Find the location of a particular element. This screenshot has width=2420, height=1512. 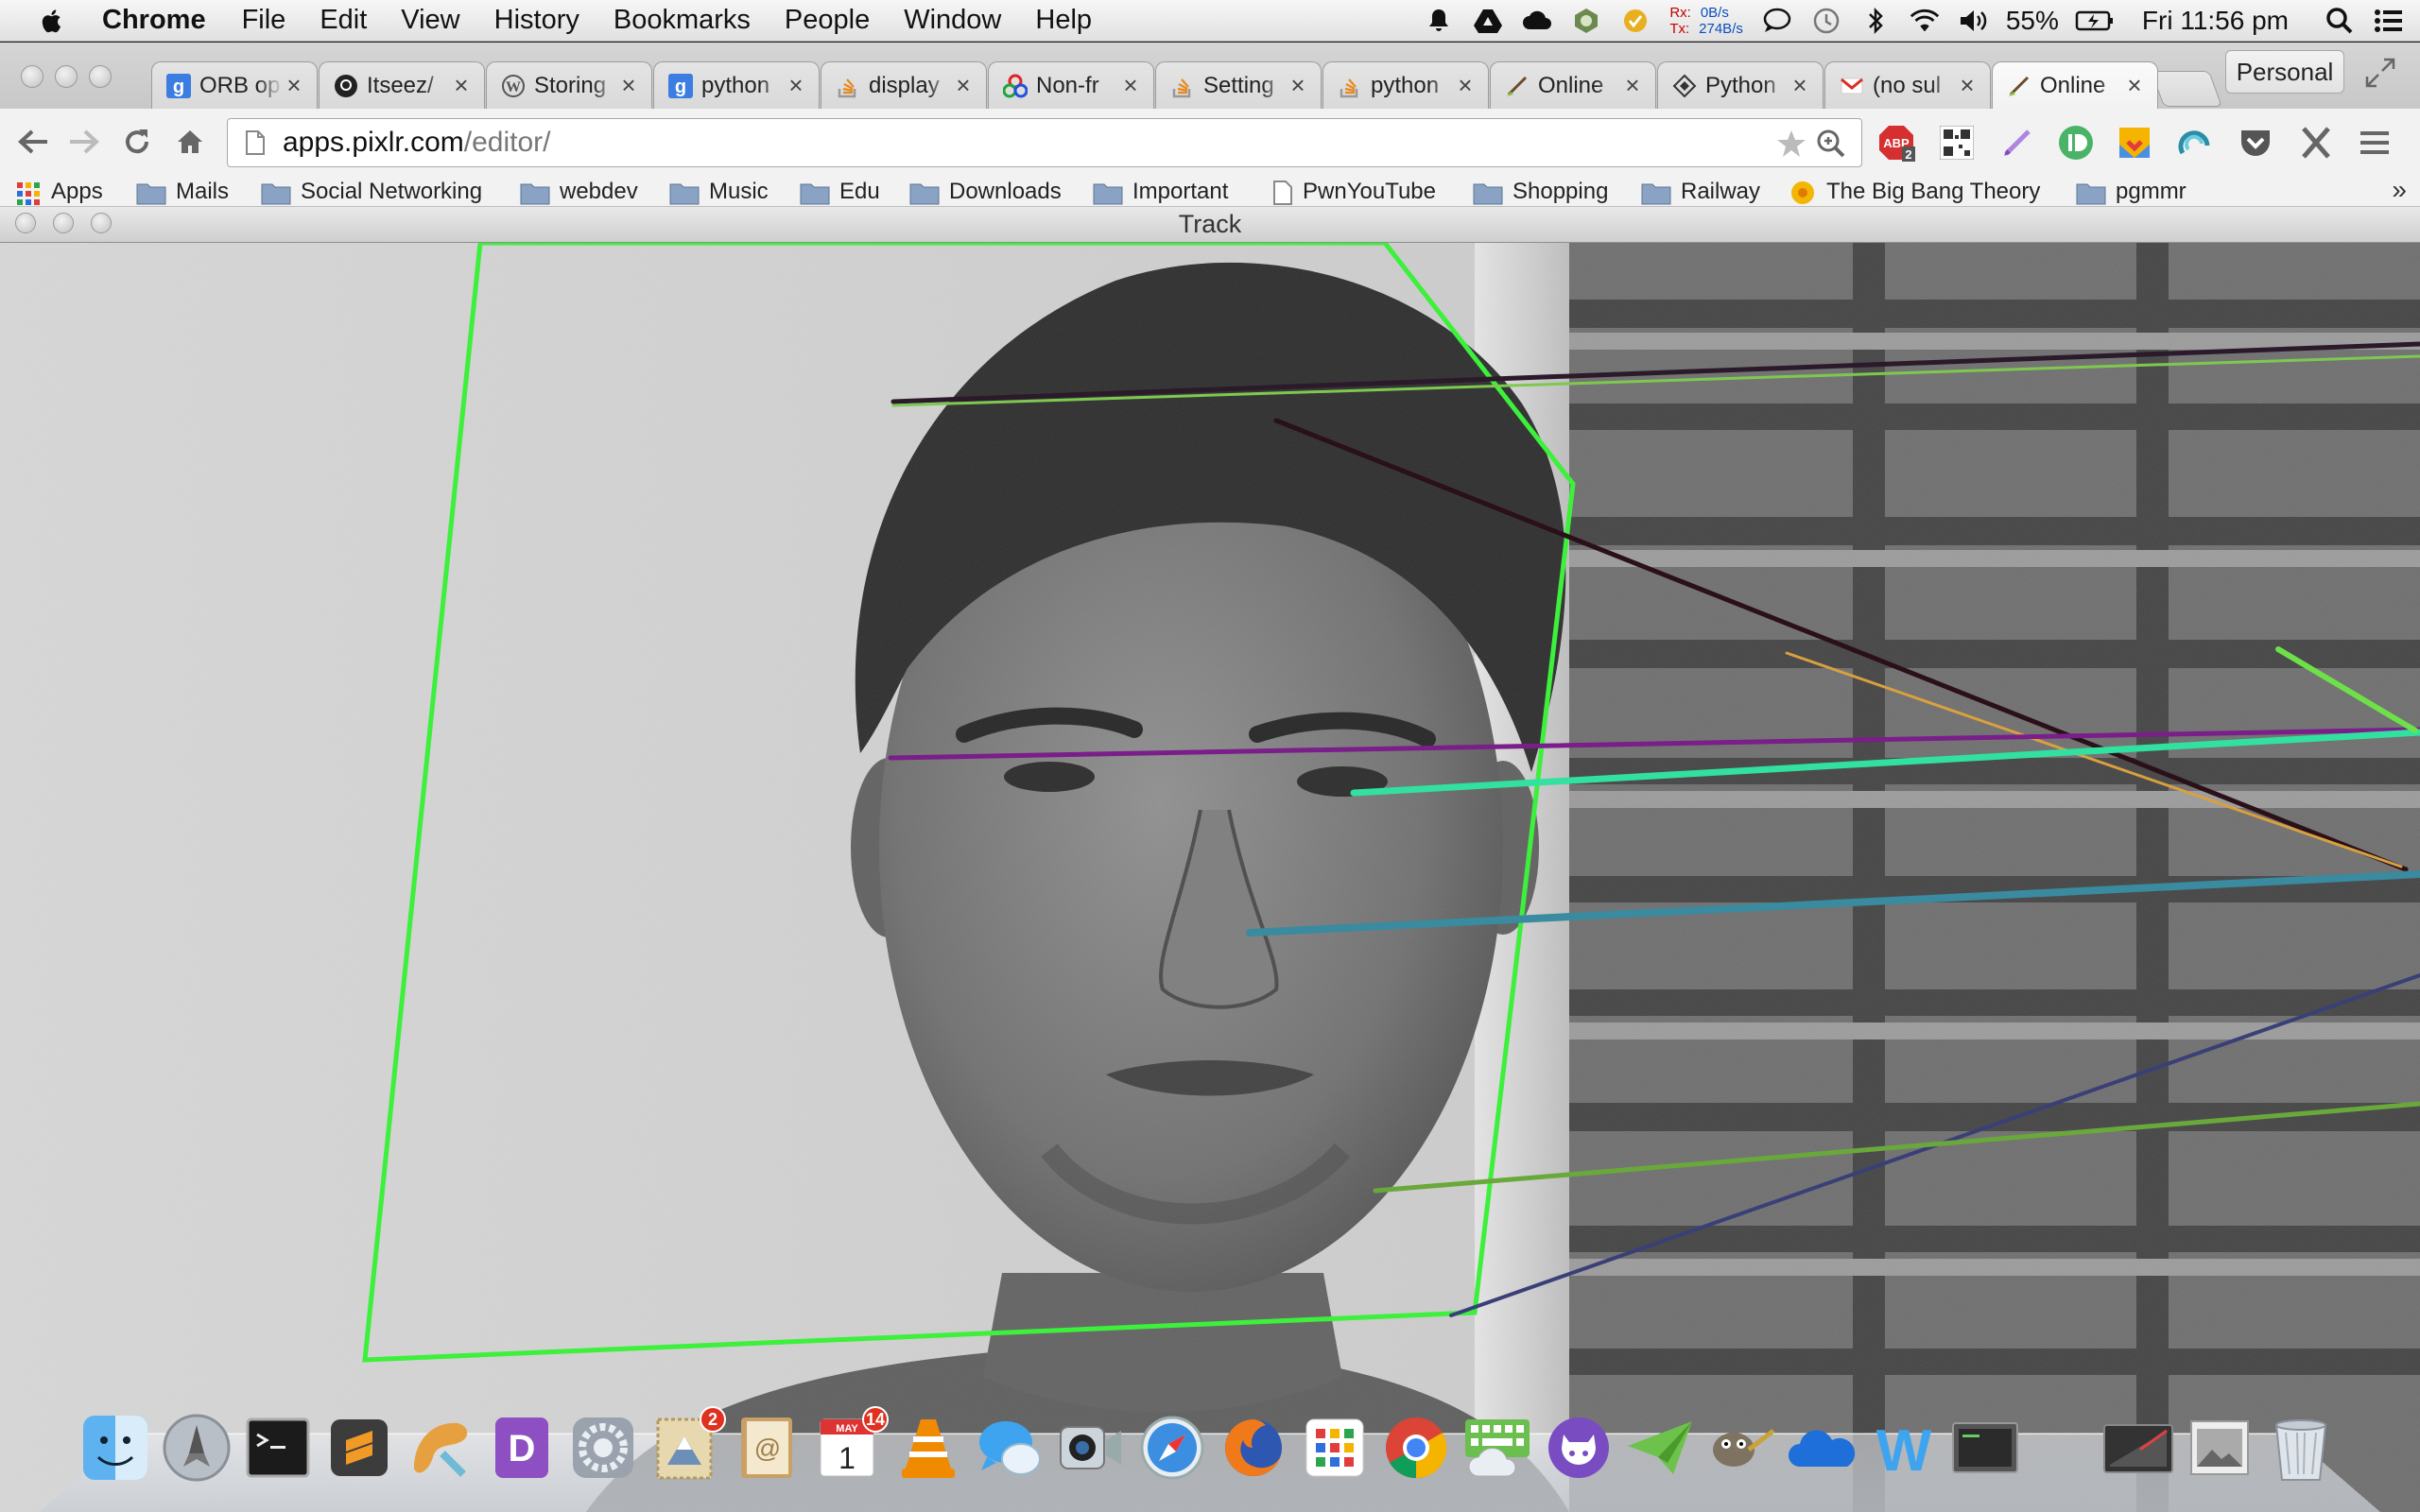

address-bar: apps.pixlr.com/editor/ is located at coordinates (1044, 142).